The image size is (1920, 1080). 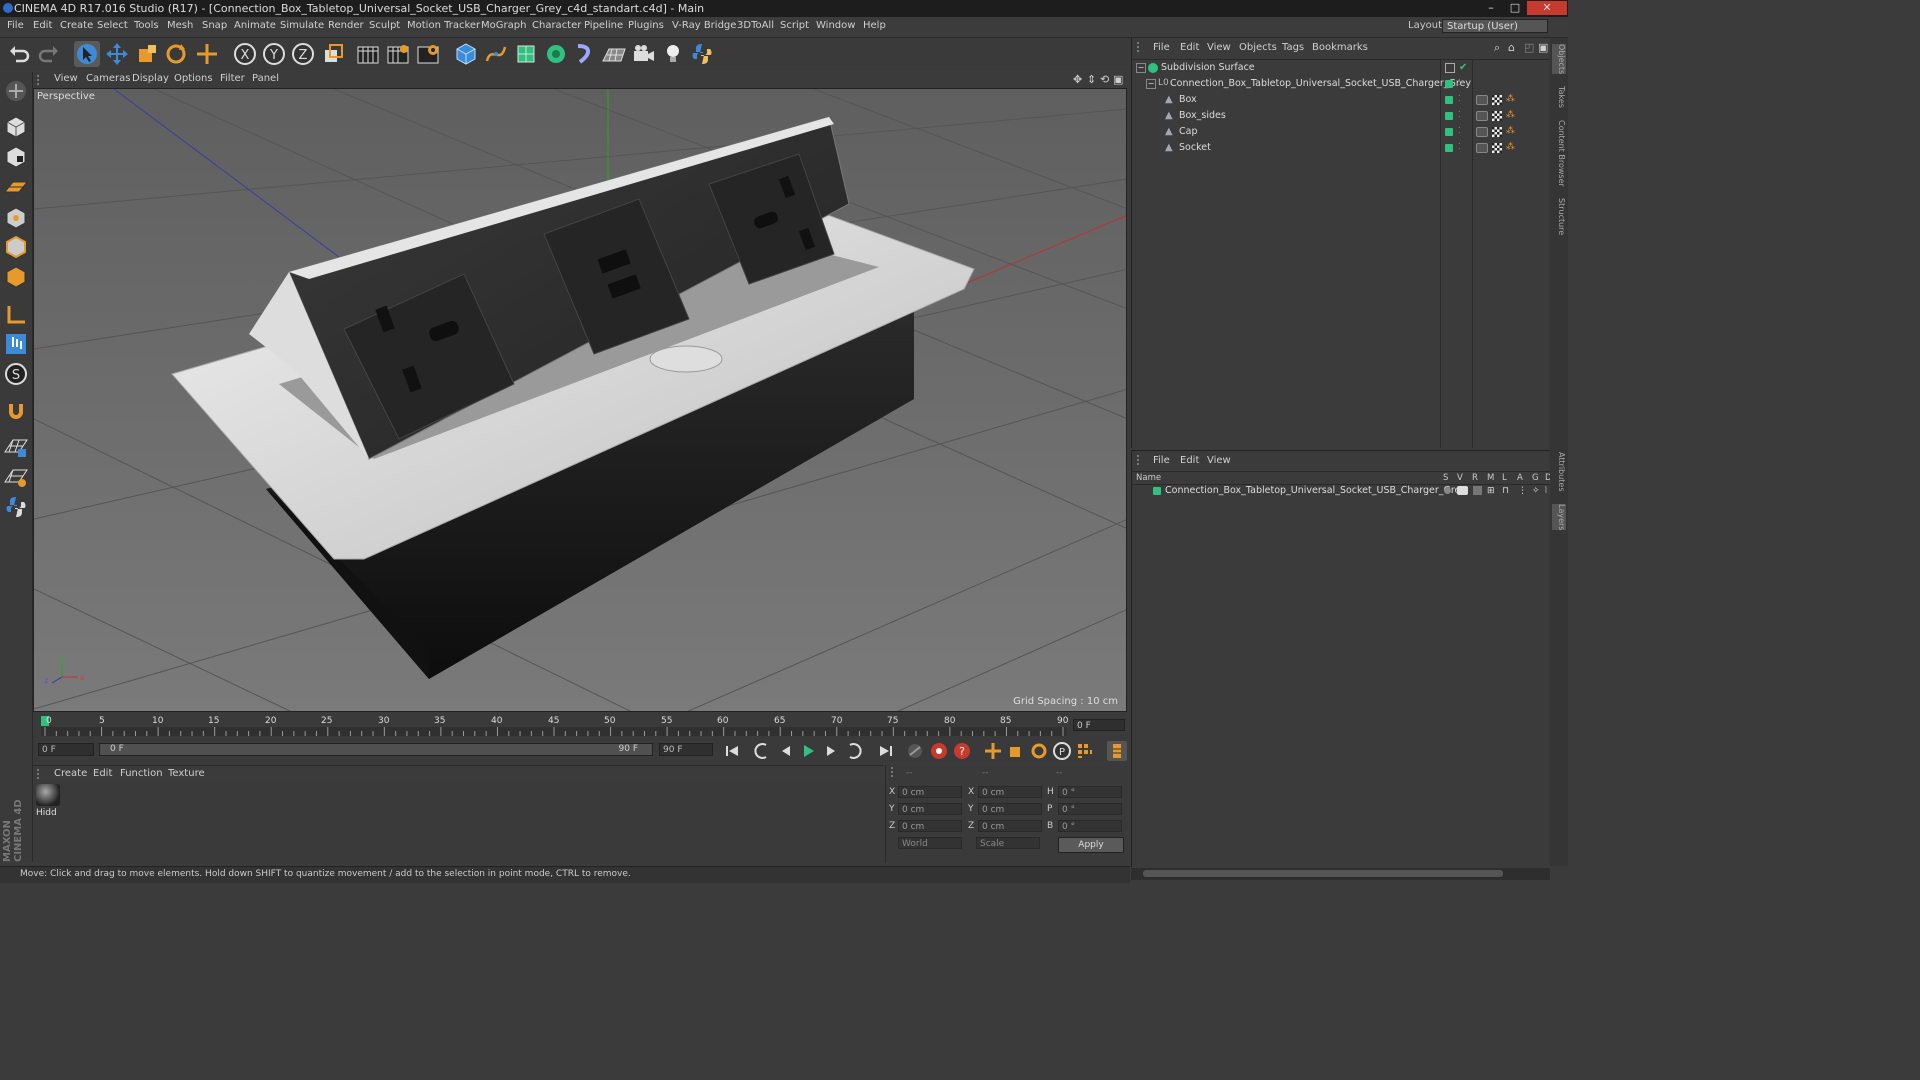 I want to click on key-position-icon, so click(x=993, y=751).